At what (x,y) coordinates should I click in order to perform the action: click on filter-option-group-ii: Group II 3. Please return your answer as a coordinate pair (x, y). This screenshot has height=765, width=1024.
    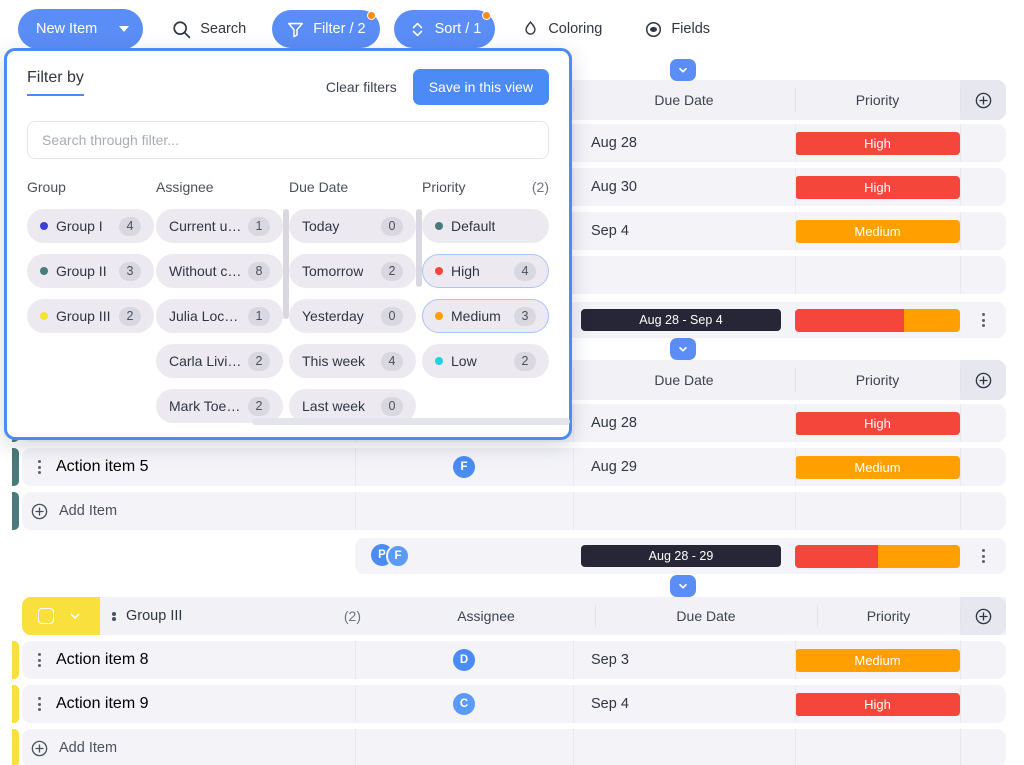
    Looking at the image, I should click on (90, 271).